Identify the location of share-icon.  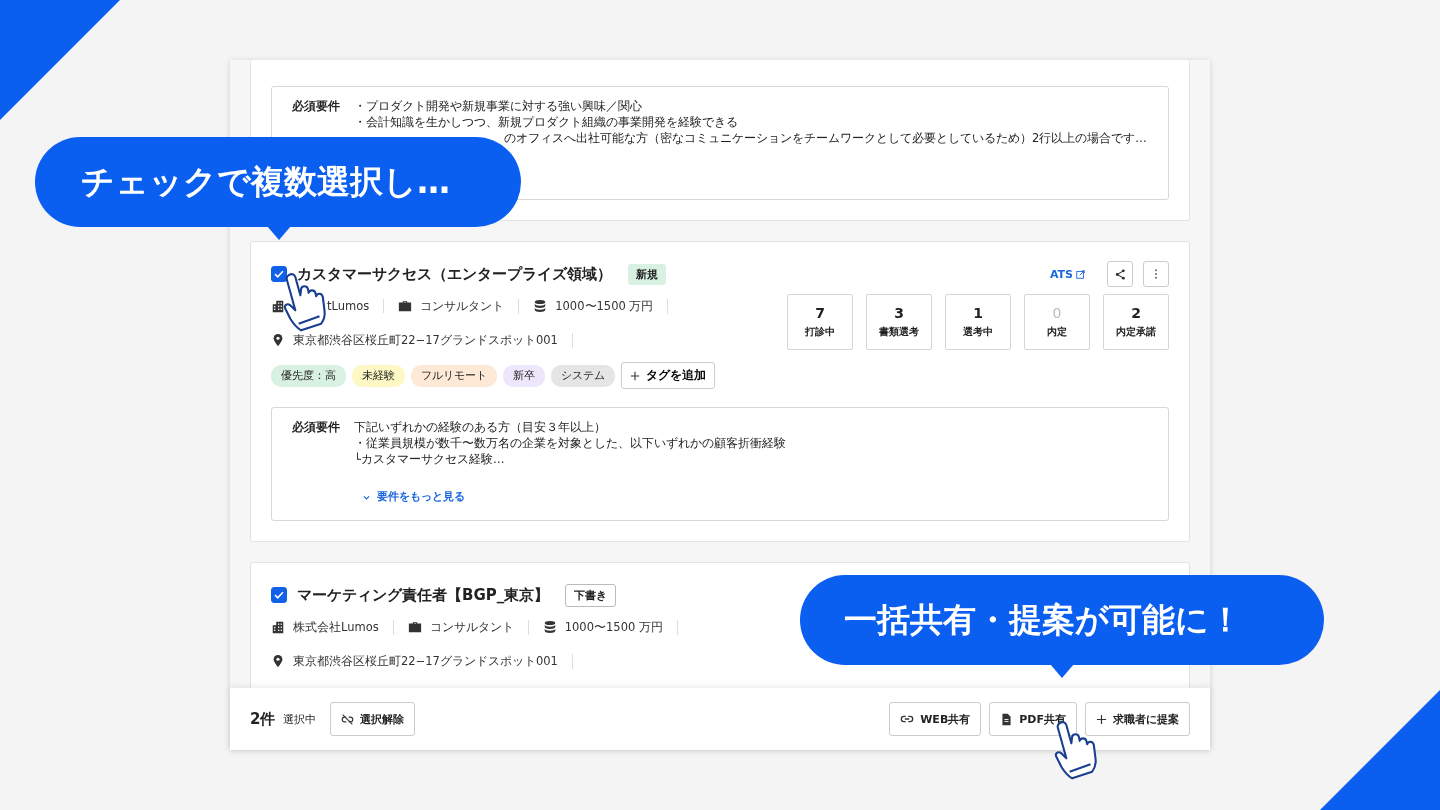
(1120, 274).